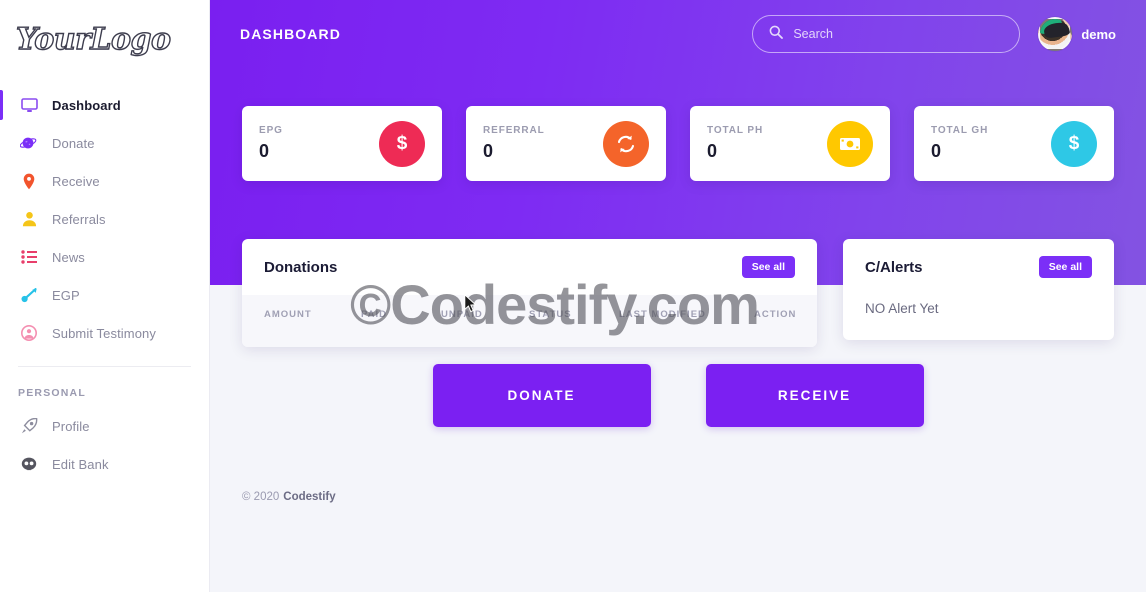 The width and height of the screenshot is (1146, 592). Describe the element at coordinates (374, 314) in the screenshot. I see `column-header-paid: PAID` at that location.